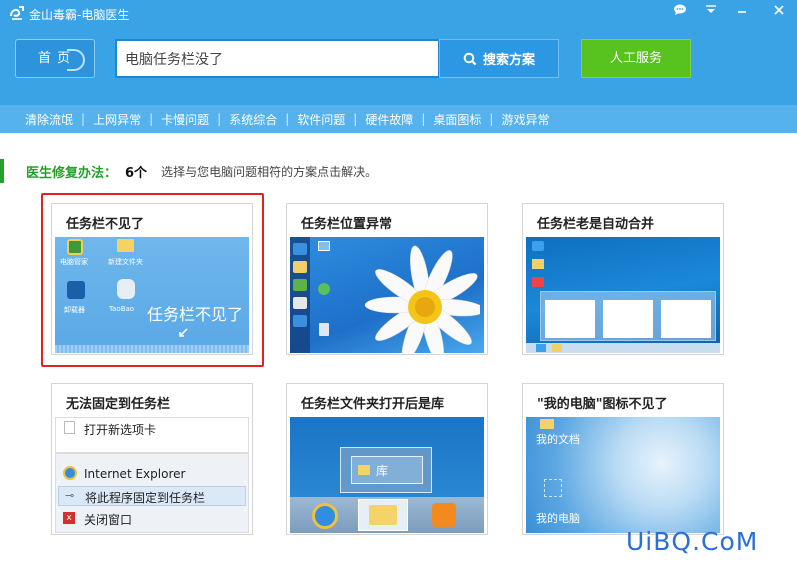  I want to click on library-icon, so click(364, 470).